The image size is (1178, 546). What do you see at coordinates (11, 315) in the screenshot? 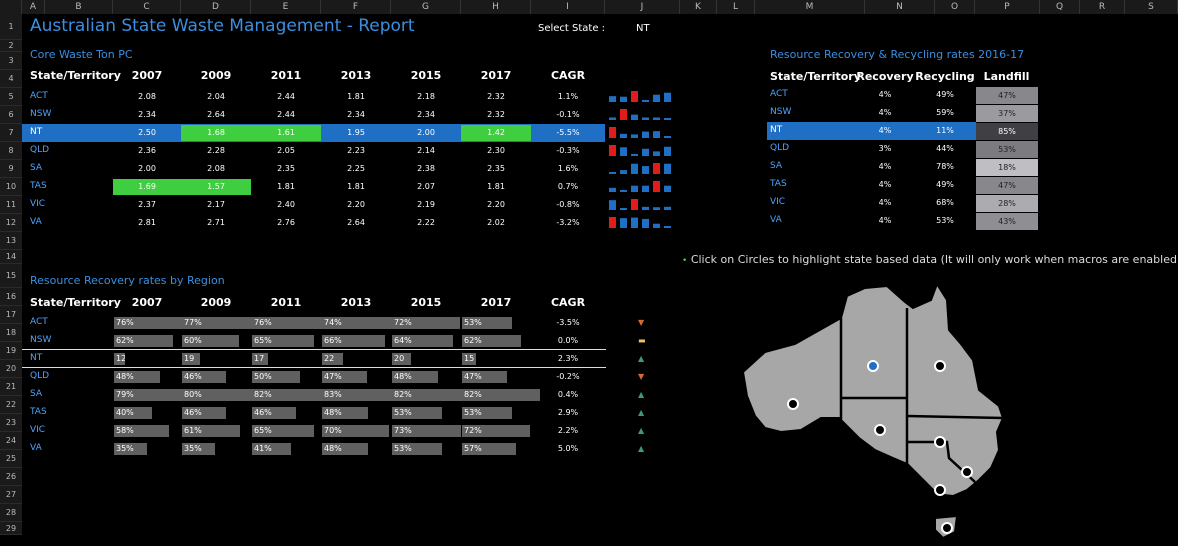
I see `row-header: 17` at bounding box center [11, 315].